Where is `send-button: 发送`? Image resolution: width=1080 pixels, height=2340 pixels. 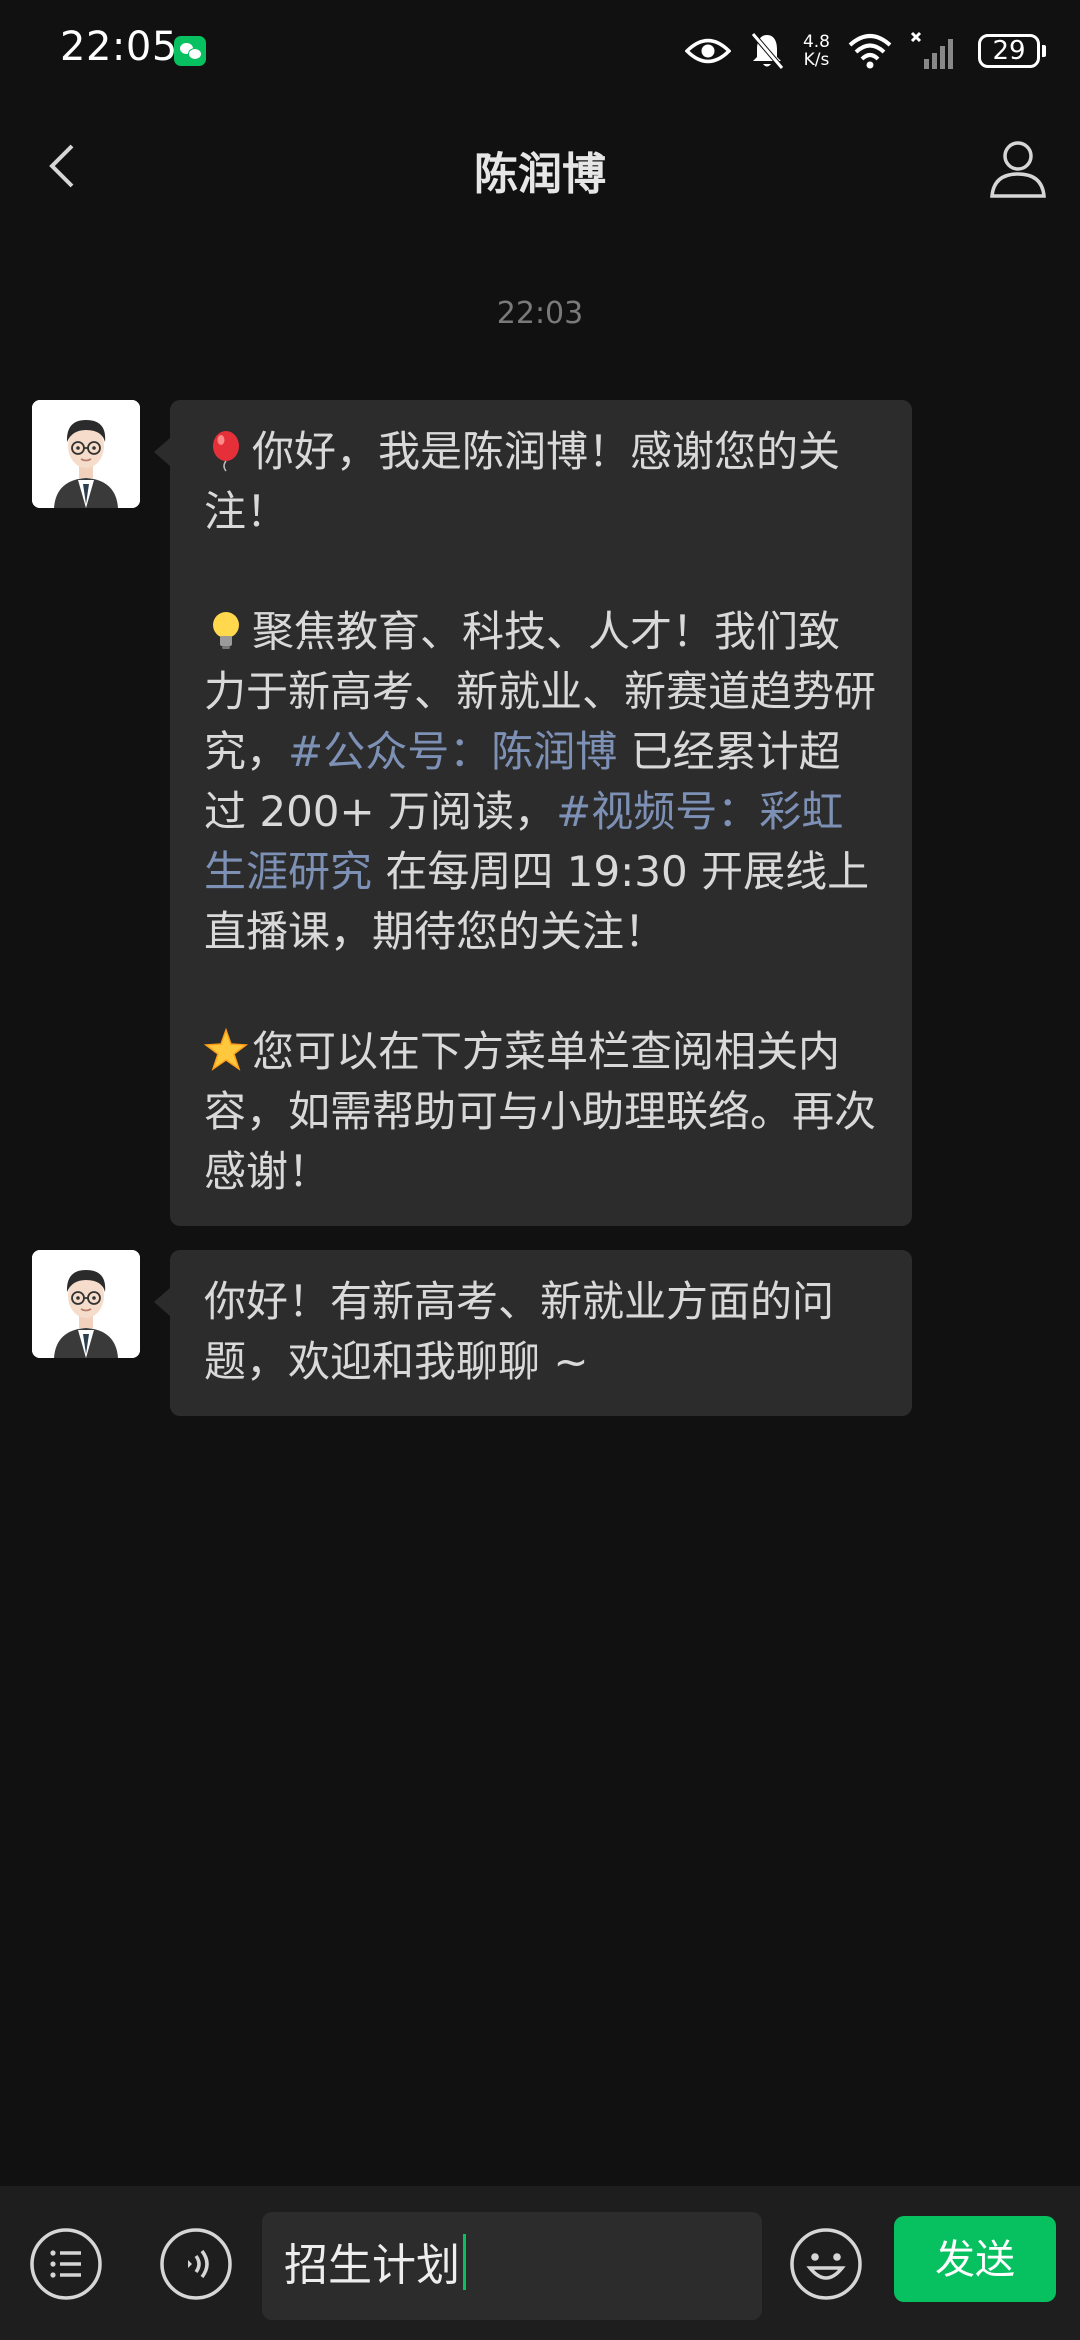 send-button: 发送 is located at coordinates (975, 2259).